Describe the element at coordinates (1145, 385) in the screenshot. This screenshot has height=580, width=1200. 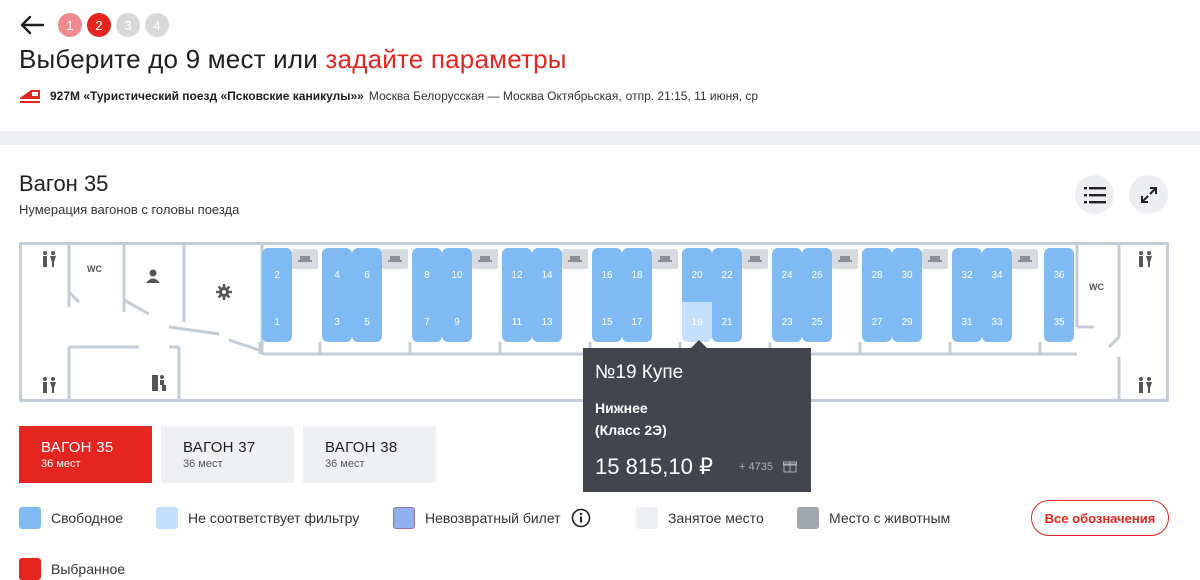
I see `restroom-icon-bottom-right` at that location.